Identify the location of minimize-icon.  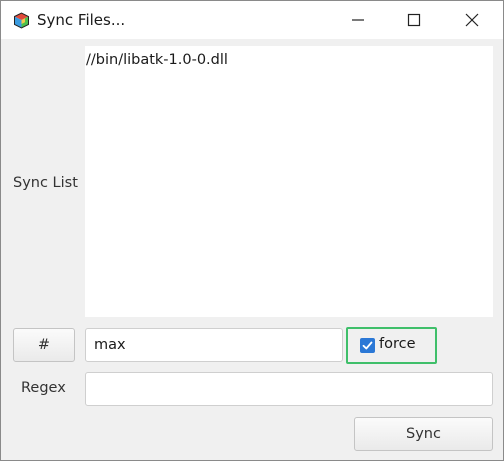
(358, 20).